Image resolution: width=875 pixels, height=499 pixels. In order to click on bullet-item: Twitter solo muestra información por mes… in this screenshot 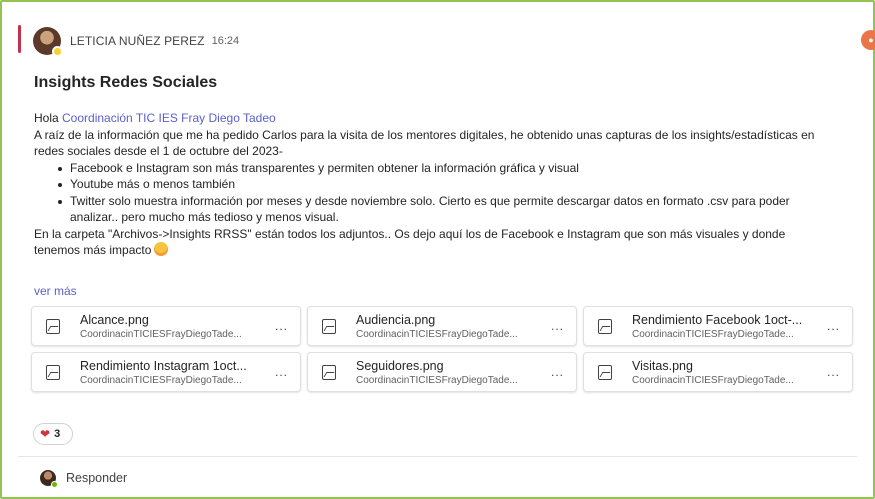, I will do `click(446, 209)`.